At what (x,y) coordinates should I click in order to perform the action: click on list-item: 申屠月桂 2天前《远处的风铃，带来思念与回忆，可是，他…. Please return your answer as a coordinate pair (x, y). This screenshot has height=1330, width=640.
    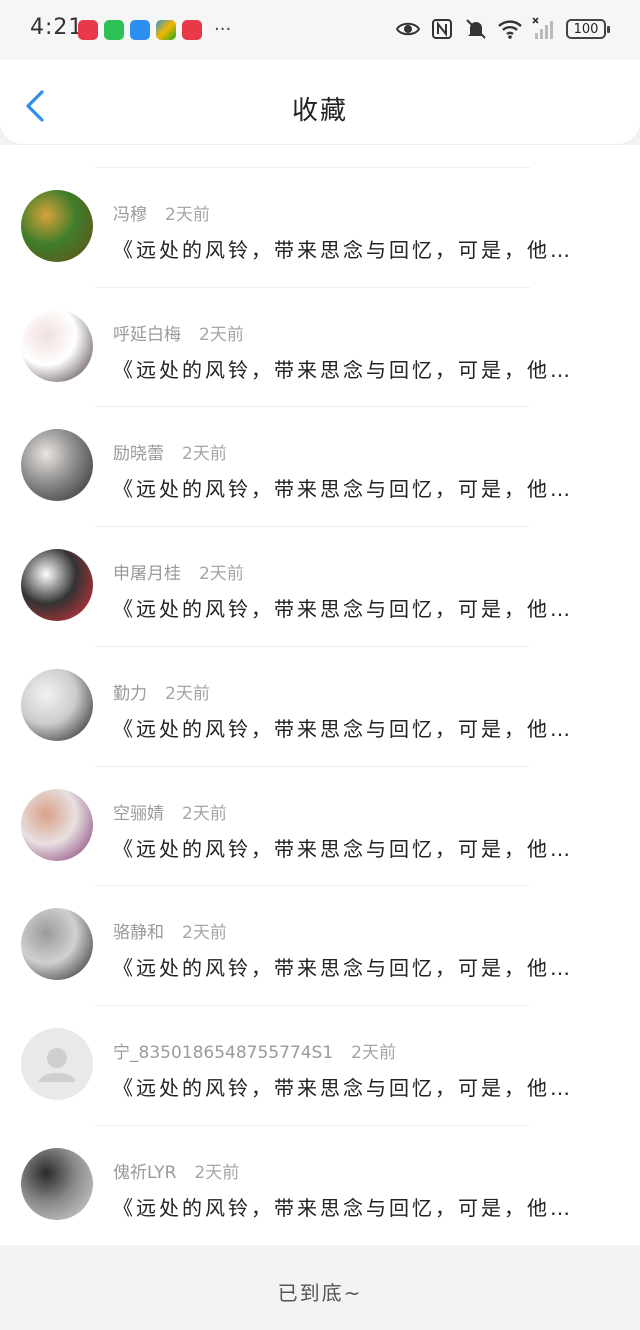
    Looking at the image, I should click on (320, 586).